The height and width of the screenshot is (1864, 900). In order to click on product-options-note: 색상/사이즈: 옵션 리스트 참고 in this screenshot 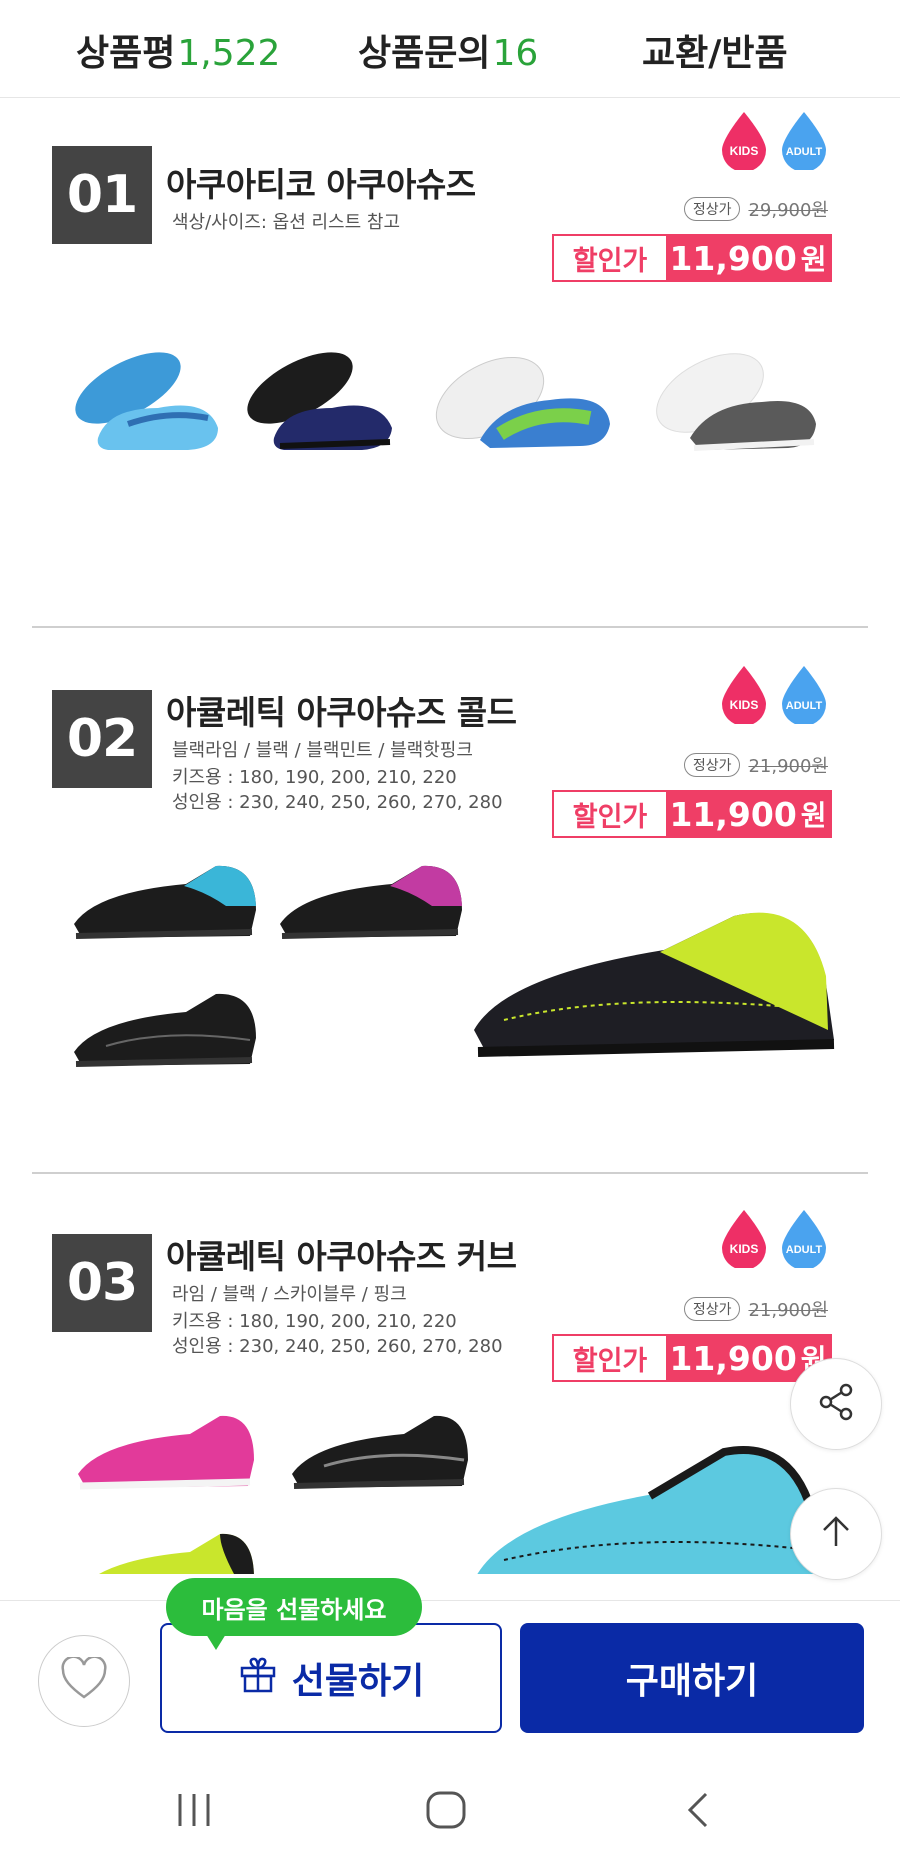, I will do `click(286, 222)`.